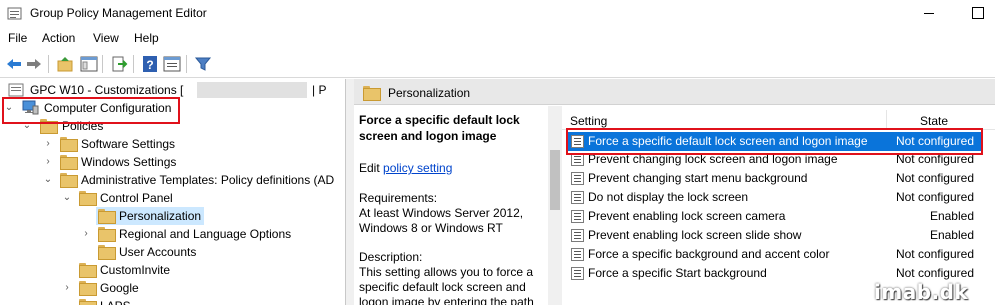 This screenshot has height=305, width=995. I want to click on menu-action: Action, so click(58, 38).